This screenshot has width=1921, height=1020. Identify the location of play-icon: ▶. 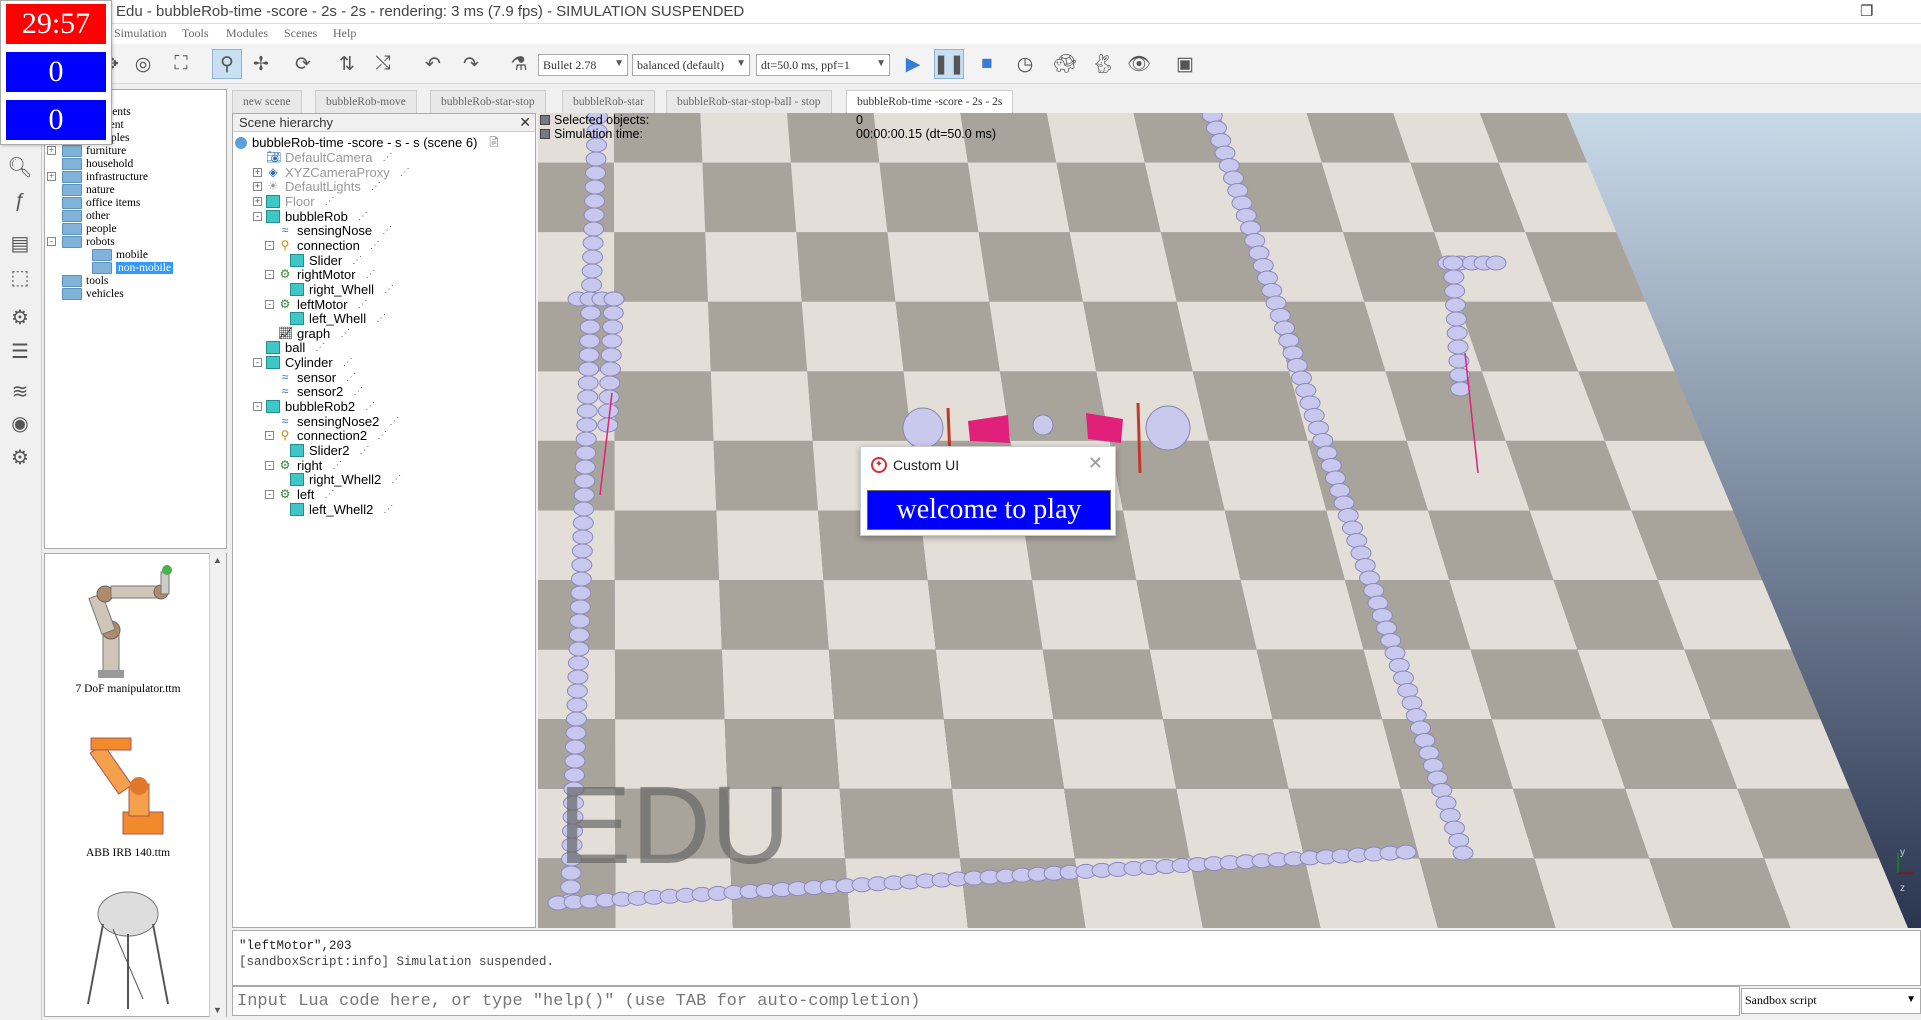
(913, 64).